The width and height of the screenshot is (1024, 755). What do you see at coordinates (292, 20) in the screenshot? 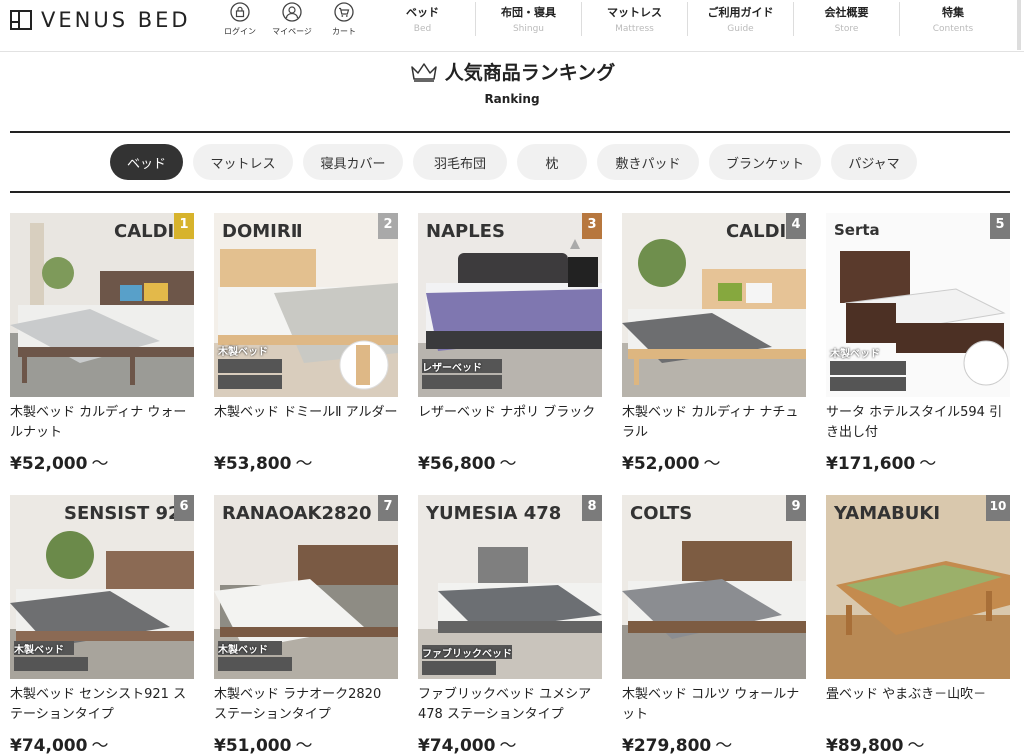
I see `mypage-link: マイページ` at bounding box center [292, 20].